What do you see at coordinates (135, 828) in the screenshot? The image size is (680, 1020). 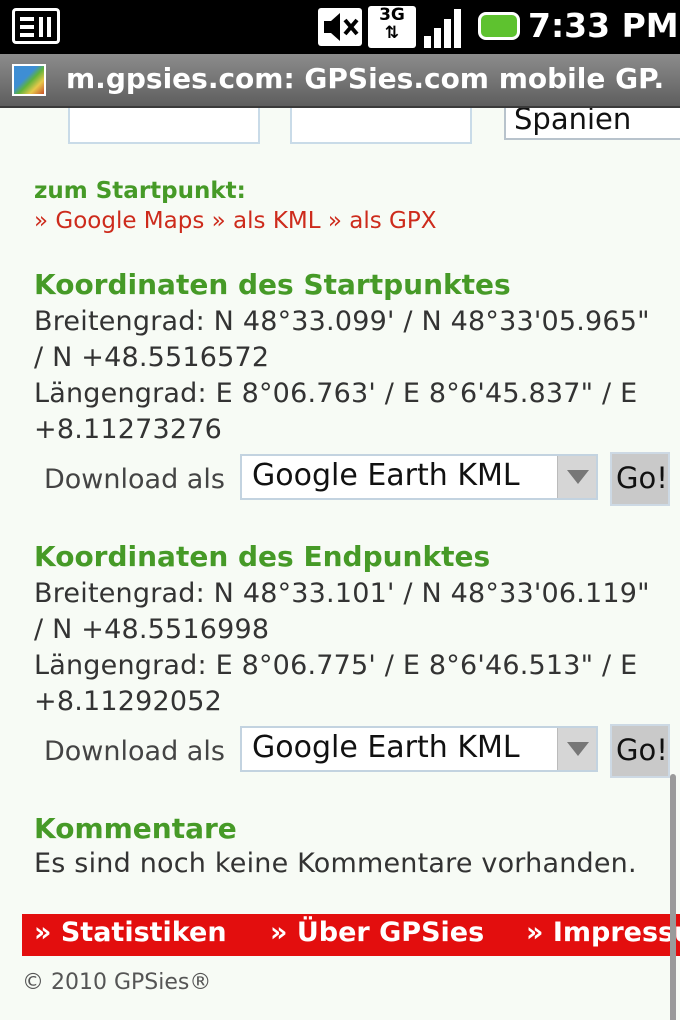 I see `comments-heading: Kommentare` at bounding box center [135, 828].